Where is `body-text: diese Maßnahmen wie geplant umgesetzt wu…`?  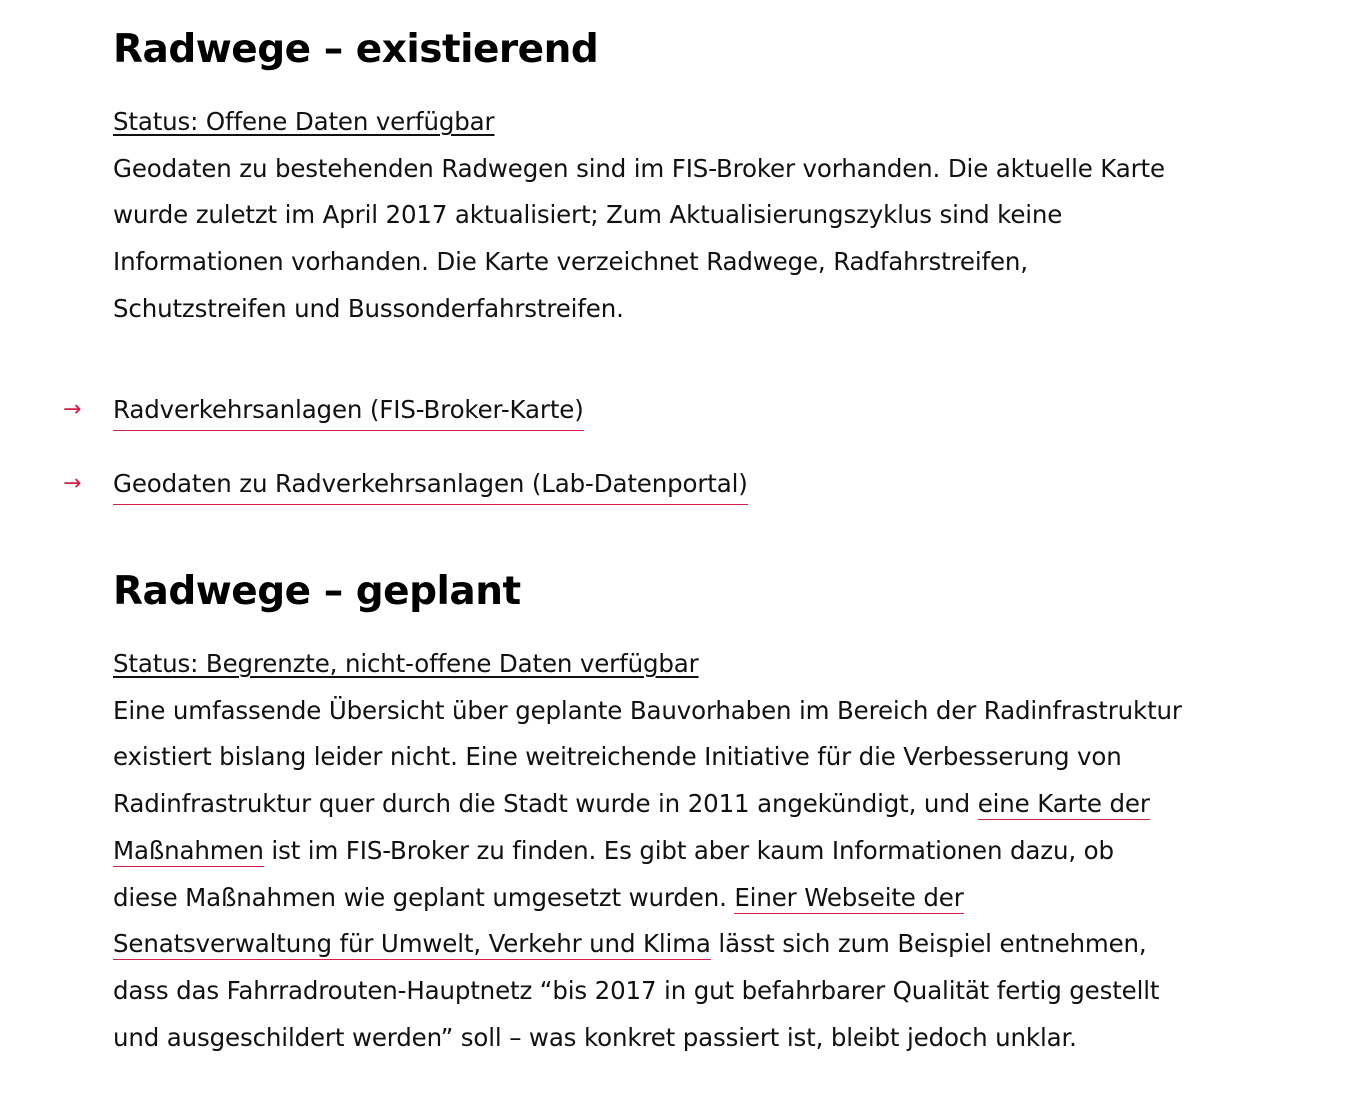 body-text: diese Maßnahmen wie geplant umgesetzt wu… is located at coordinates (424, 897).